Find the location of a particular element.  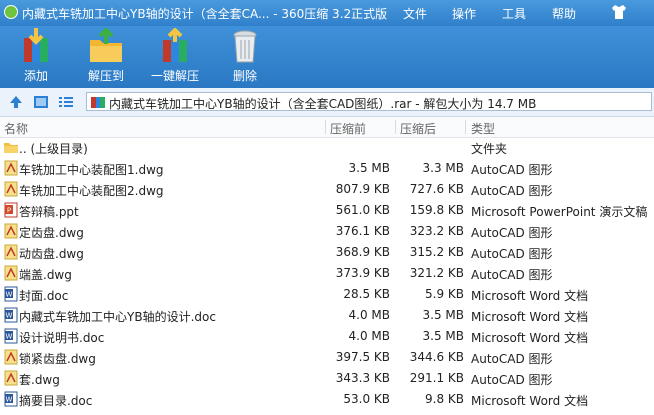

list-item: 车铣加工中心装配图2.dwg 807.9 KB 727.6 KB AutoCAD 图形 is located at coordinates (327, 189).